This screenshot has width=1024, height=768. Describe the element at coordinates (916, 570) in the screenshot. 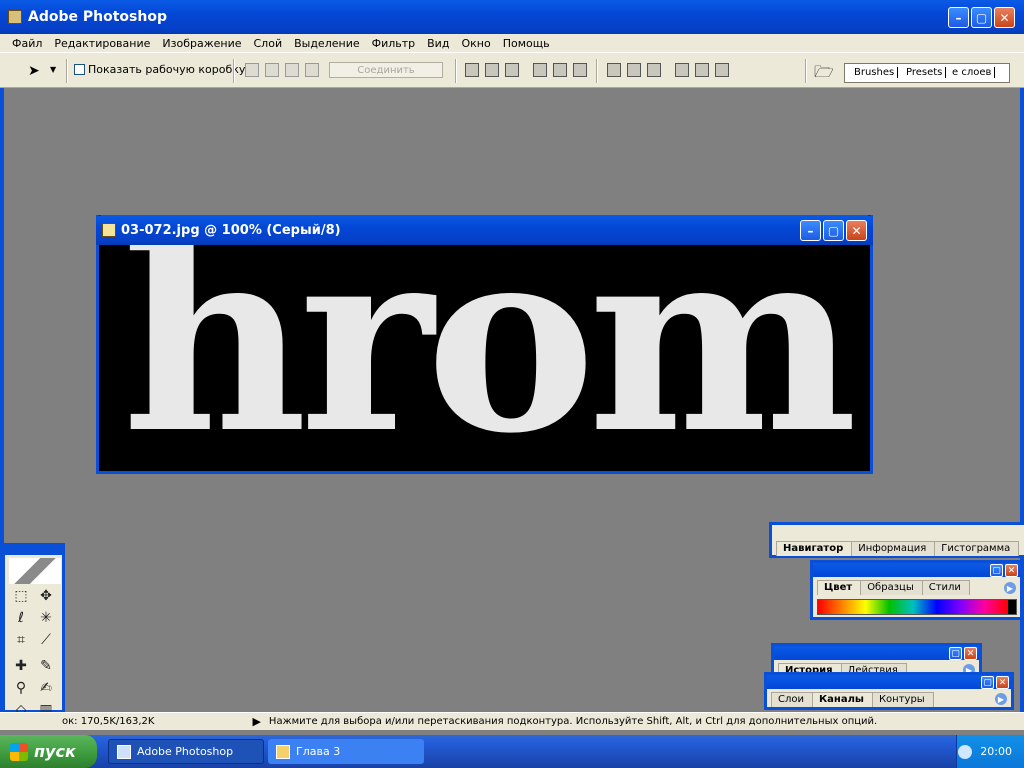

I see `color-palette-header` at that location.